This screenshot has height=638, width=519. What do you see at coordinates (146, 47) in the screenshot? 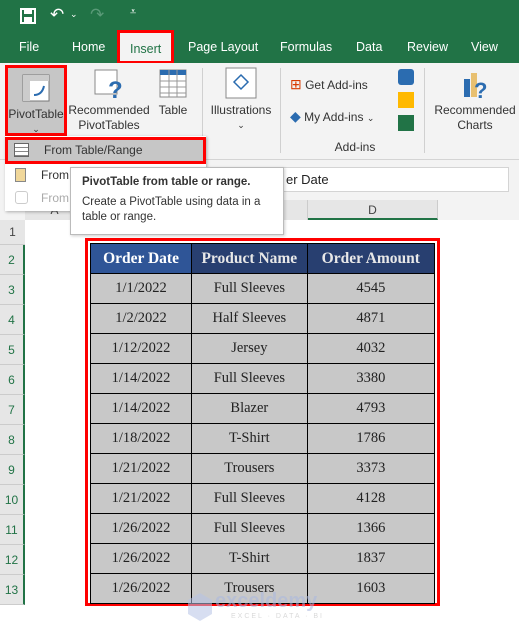
I see `tab-insert: Insert` at bounding box center [146, 47].